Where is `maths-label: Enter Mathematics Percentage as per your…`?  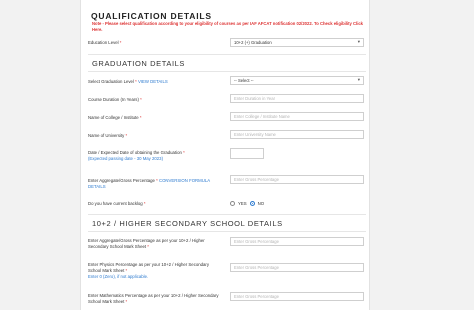
maths-label: Enter Mathematics Percentage as per your… is located at coordinates (153, 298).